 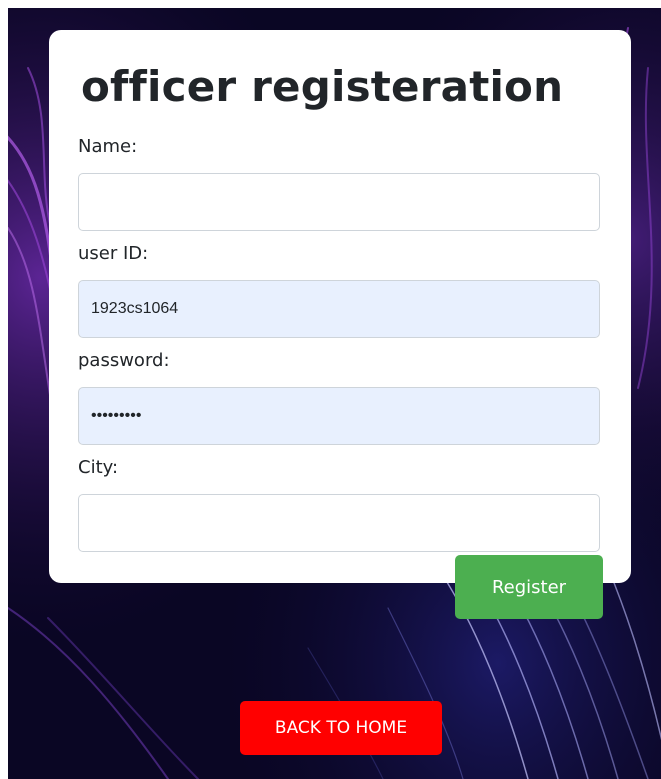 I want to click on password-label: password:, so click(x=124, y=360).